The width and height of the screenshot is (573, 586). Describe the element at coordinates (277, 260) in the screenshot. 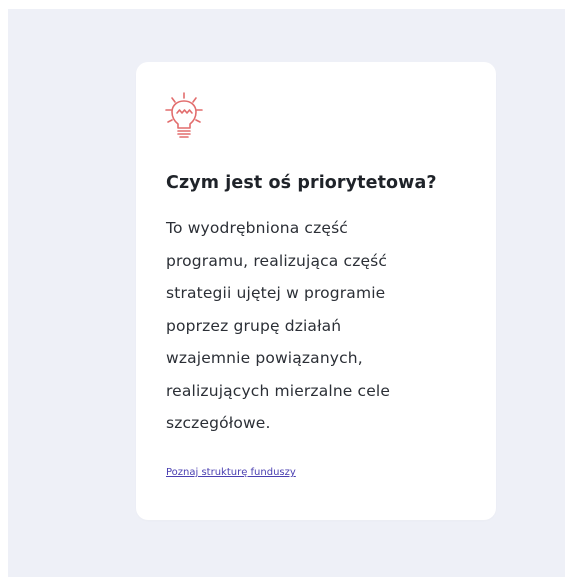

I see `description-line: programu, realizująca część` at that location.